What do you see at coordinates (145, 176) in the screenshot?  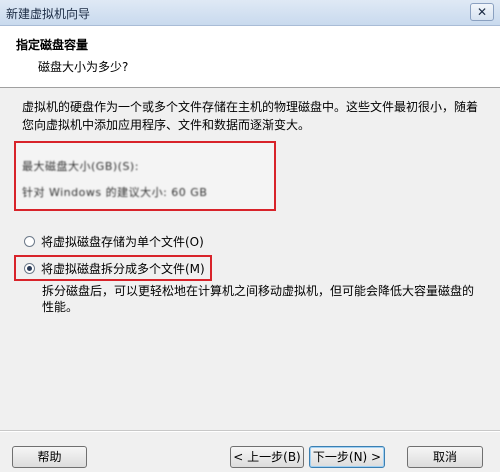 I see `disk-size-section: 最大磁盘大小(GB)(S): 针对 Windows 的建议大小: 60 GB` at bounding box center [145, 176].